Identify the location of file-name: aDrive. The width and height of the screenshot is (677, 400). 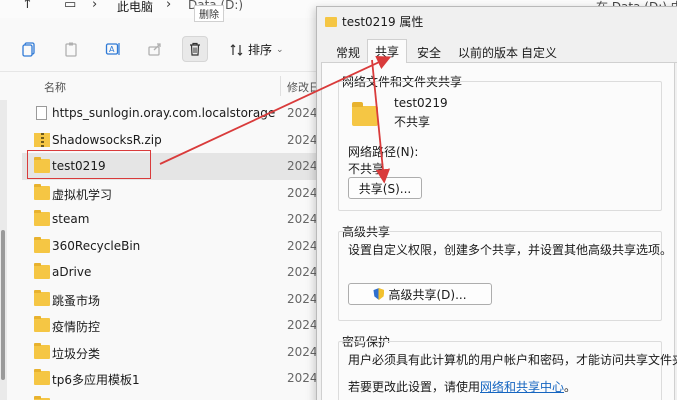
(72, 272).